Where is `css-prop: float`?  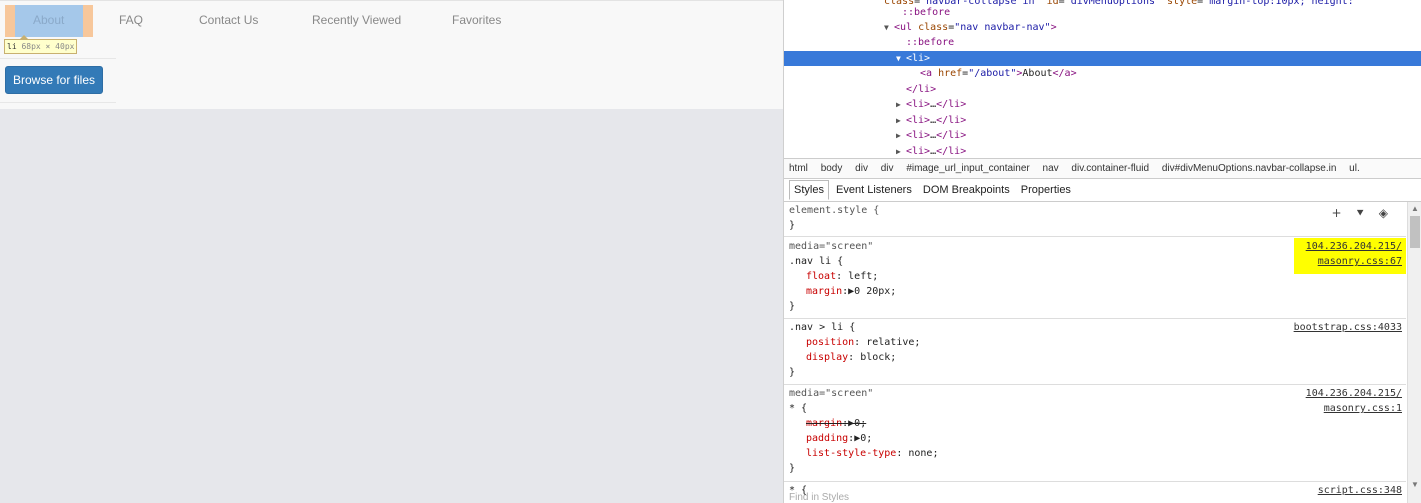
css-prop: float is located at coordinates (821, 276).